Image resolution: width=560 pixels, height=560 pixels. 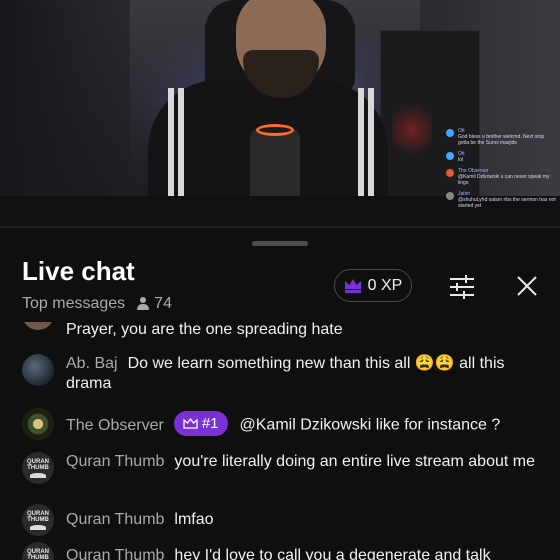 I want to click on sliders-icon, so click(x=462, y=287).